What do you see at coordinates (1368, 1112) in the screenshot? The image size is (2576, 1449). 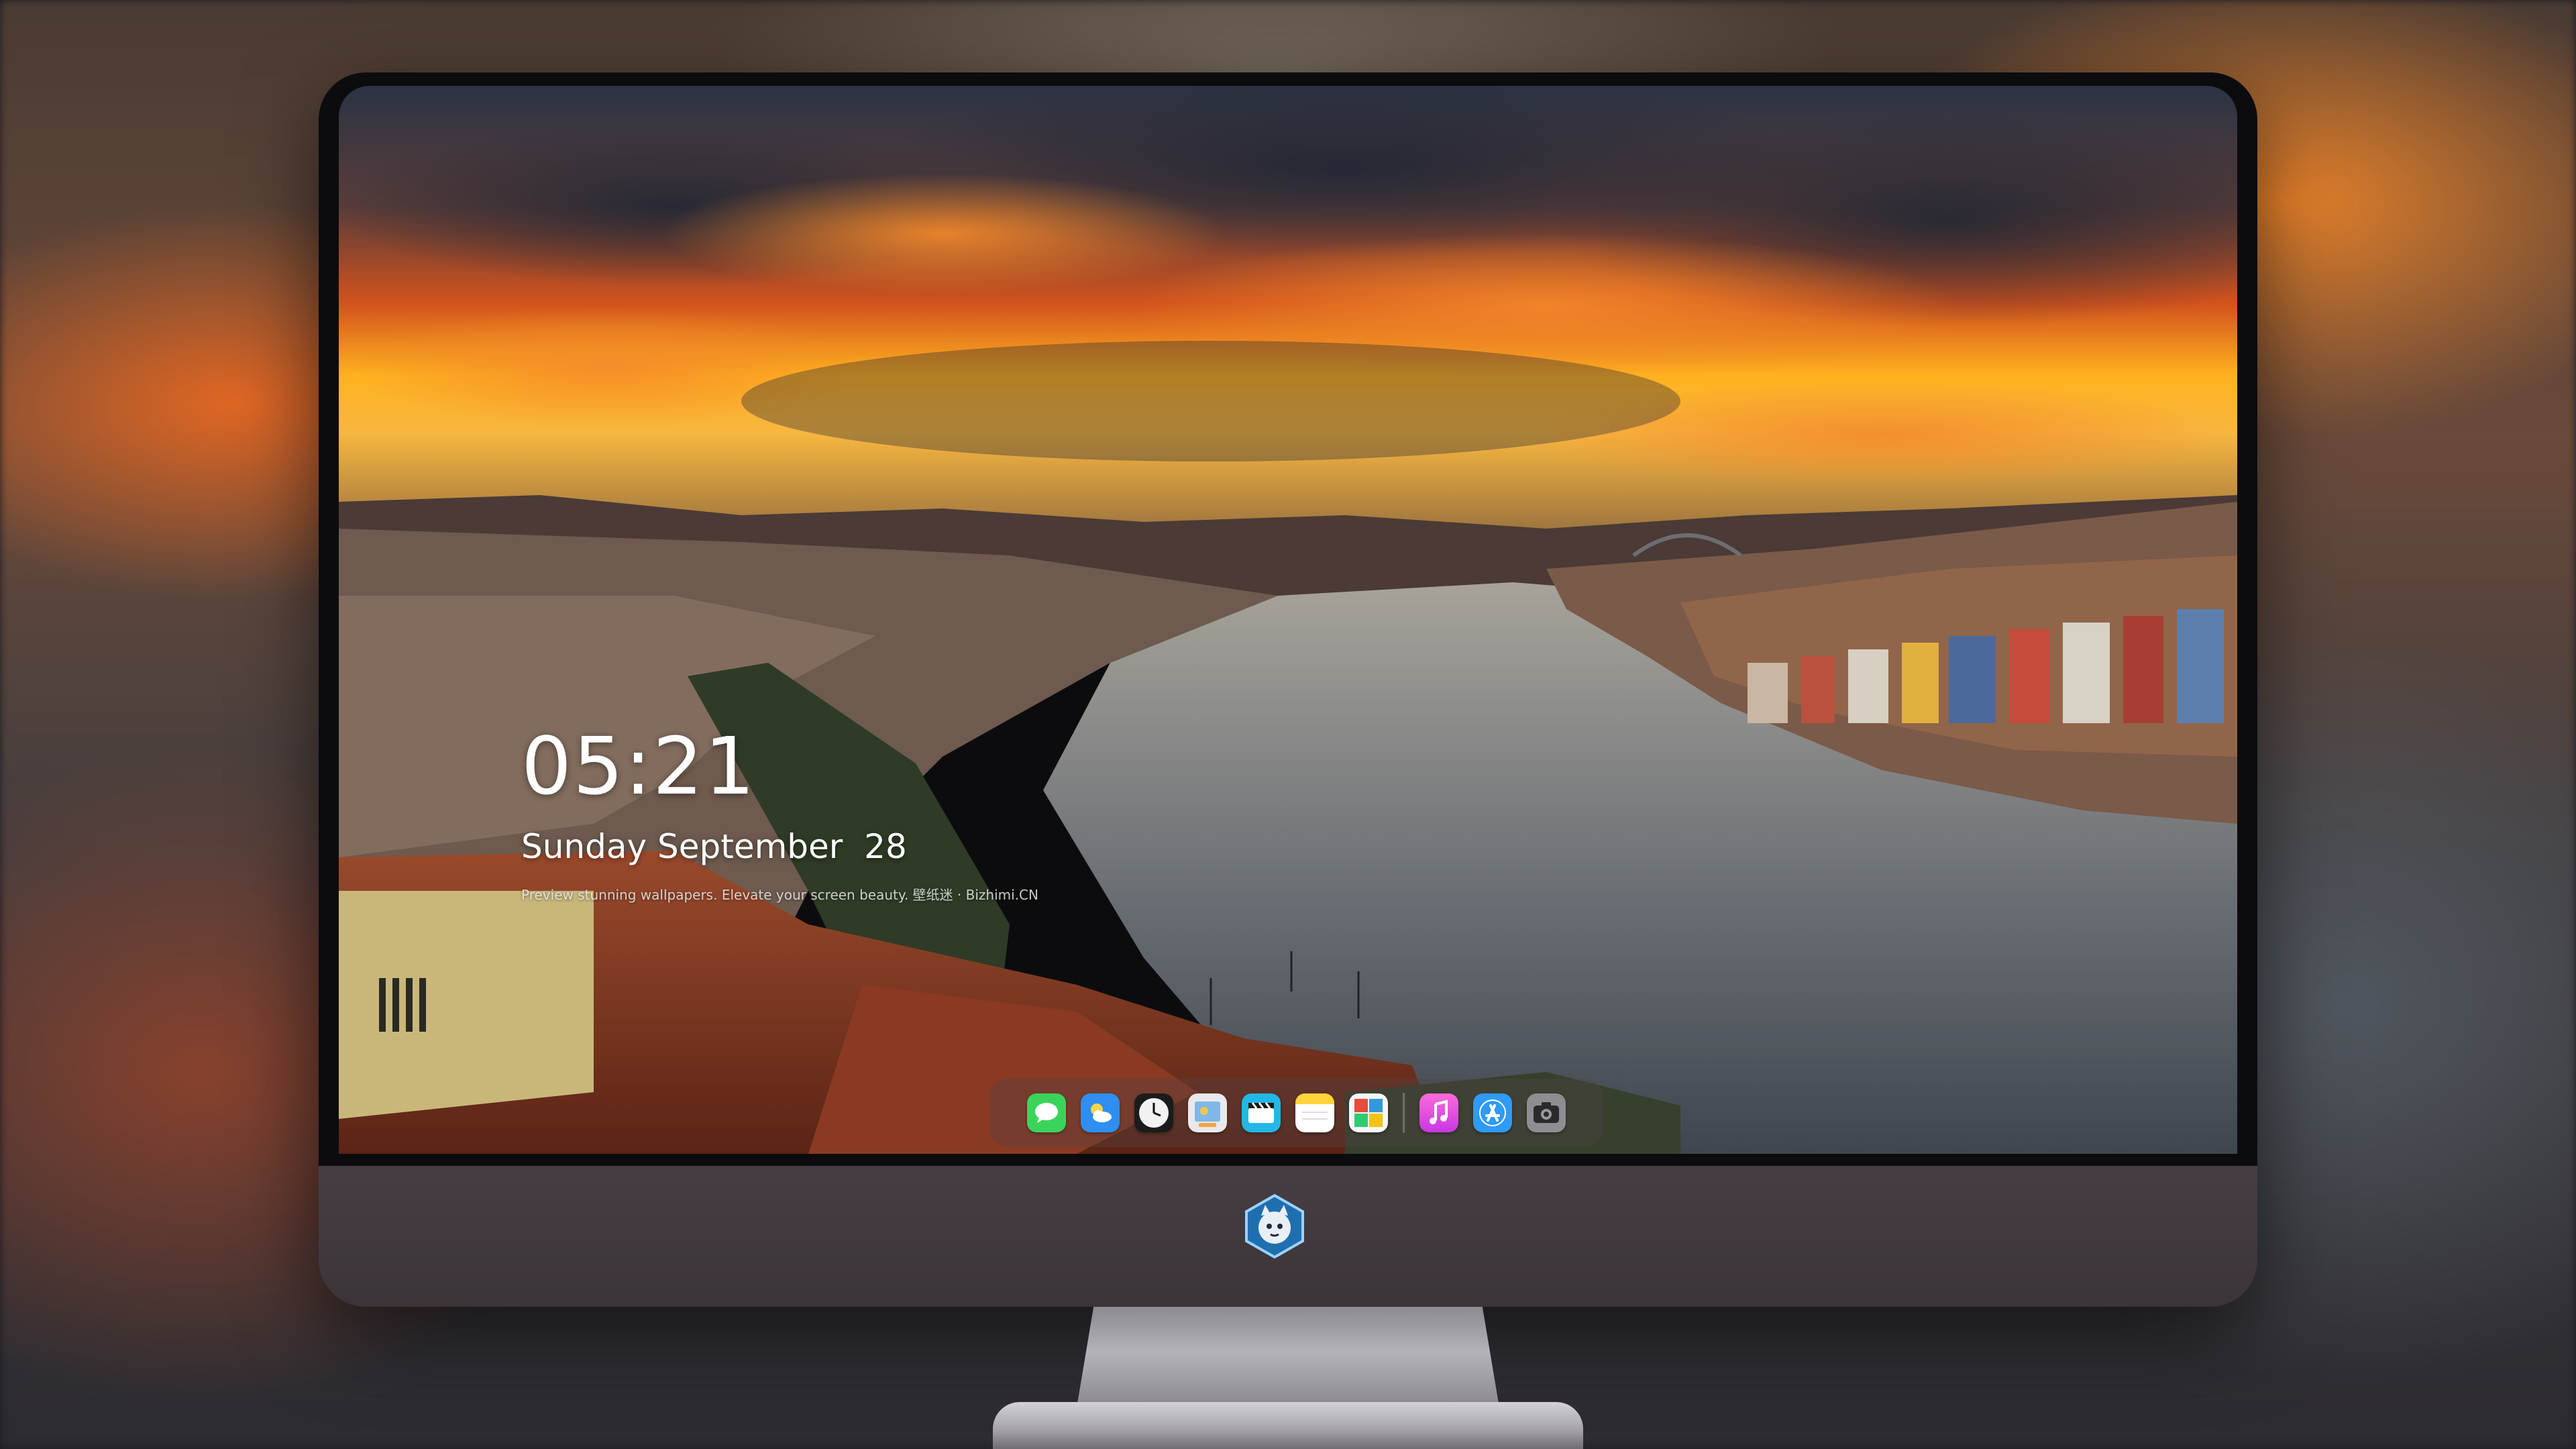 I see `photo-booth-icon` at bounding box center [1368, 1112].